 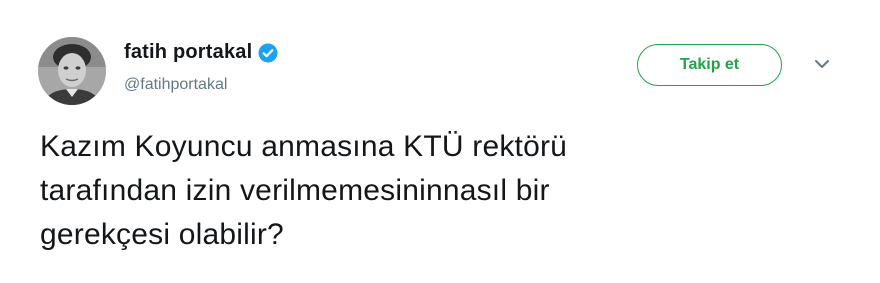 I want to click on follow-button: Takip et, so click(x=709, y=65).